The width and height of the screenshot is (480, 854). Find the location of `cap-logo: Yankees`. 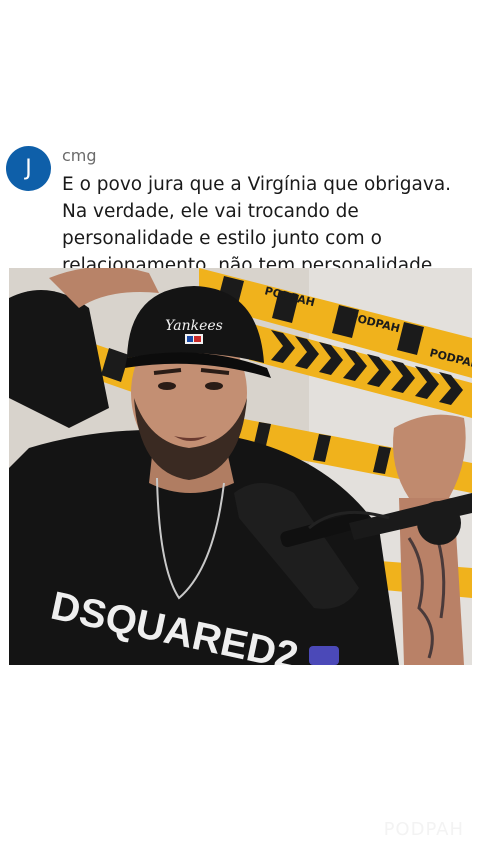

cap-logo: Yankees is located at coordinates (194, 326).